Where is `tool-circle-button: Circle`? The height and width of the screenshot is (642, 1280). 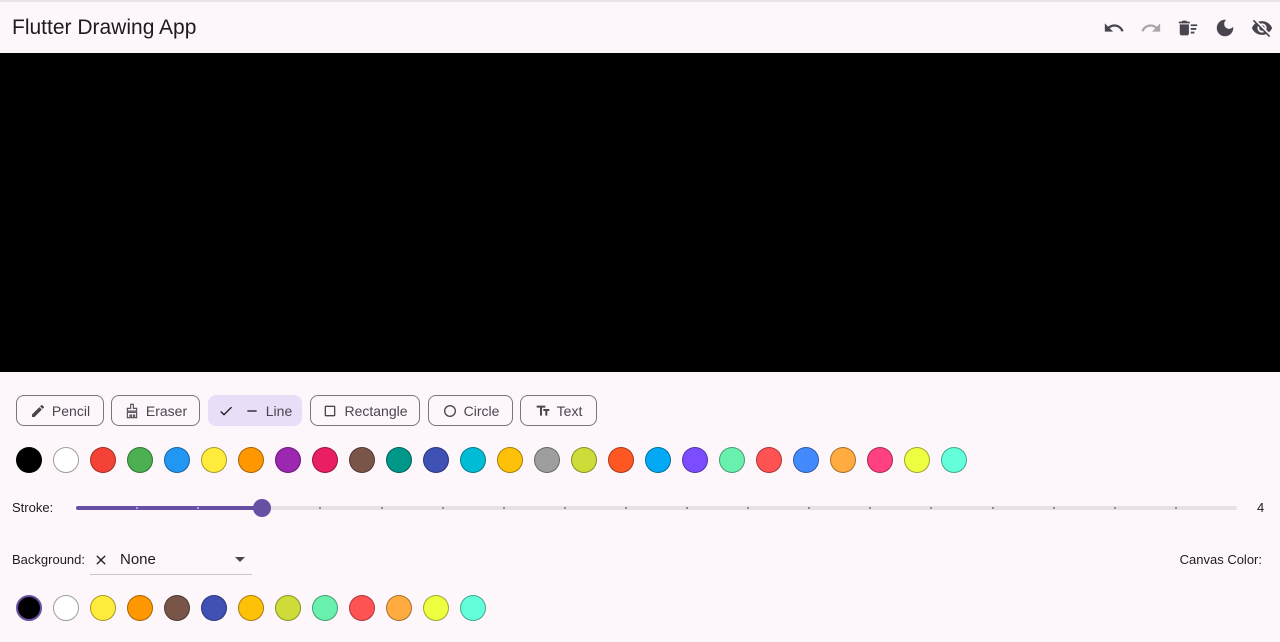 tool-circle-button: Circle is located at coordinates (470, 410).